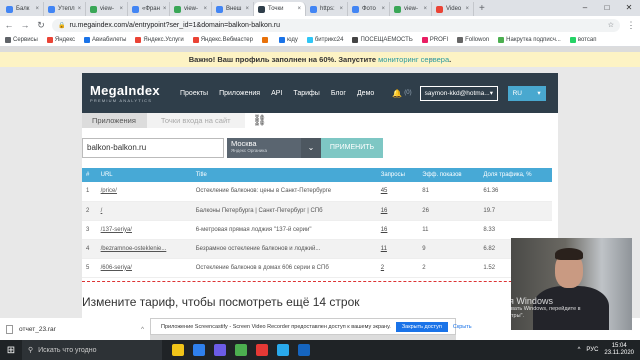  Describe the element at coordinates (149, 9) in the screenshot. I see `browser-tab: «Фран ×` at that location.